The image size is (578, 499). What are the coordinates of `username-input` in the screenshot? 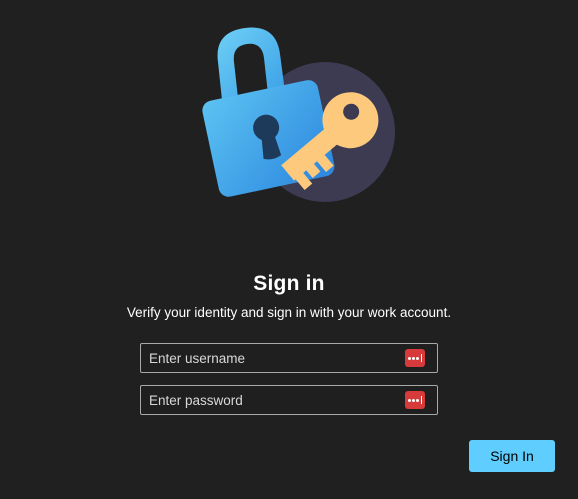 It's located at (270, 358).